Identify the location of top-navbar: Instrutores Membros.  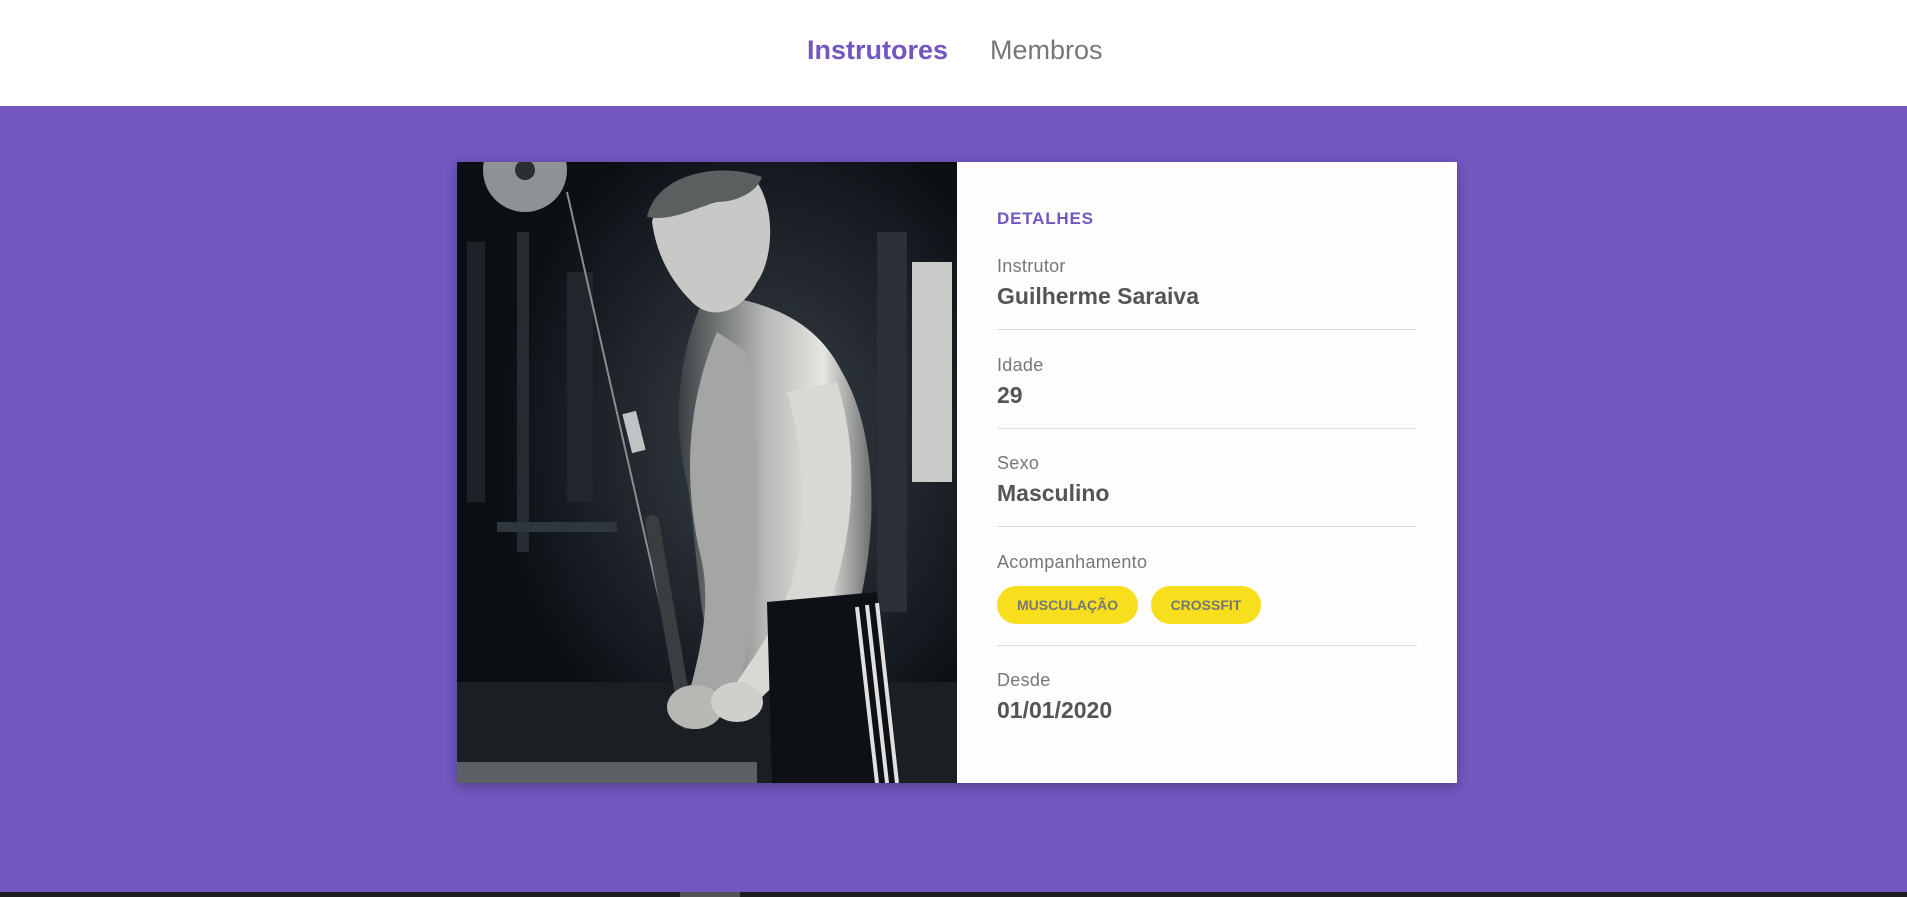
(953, 53).